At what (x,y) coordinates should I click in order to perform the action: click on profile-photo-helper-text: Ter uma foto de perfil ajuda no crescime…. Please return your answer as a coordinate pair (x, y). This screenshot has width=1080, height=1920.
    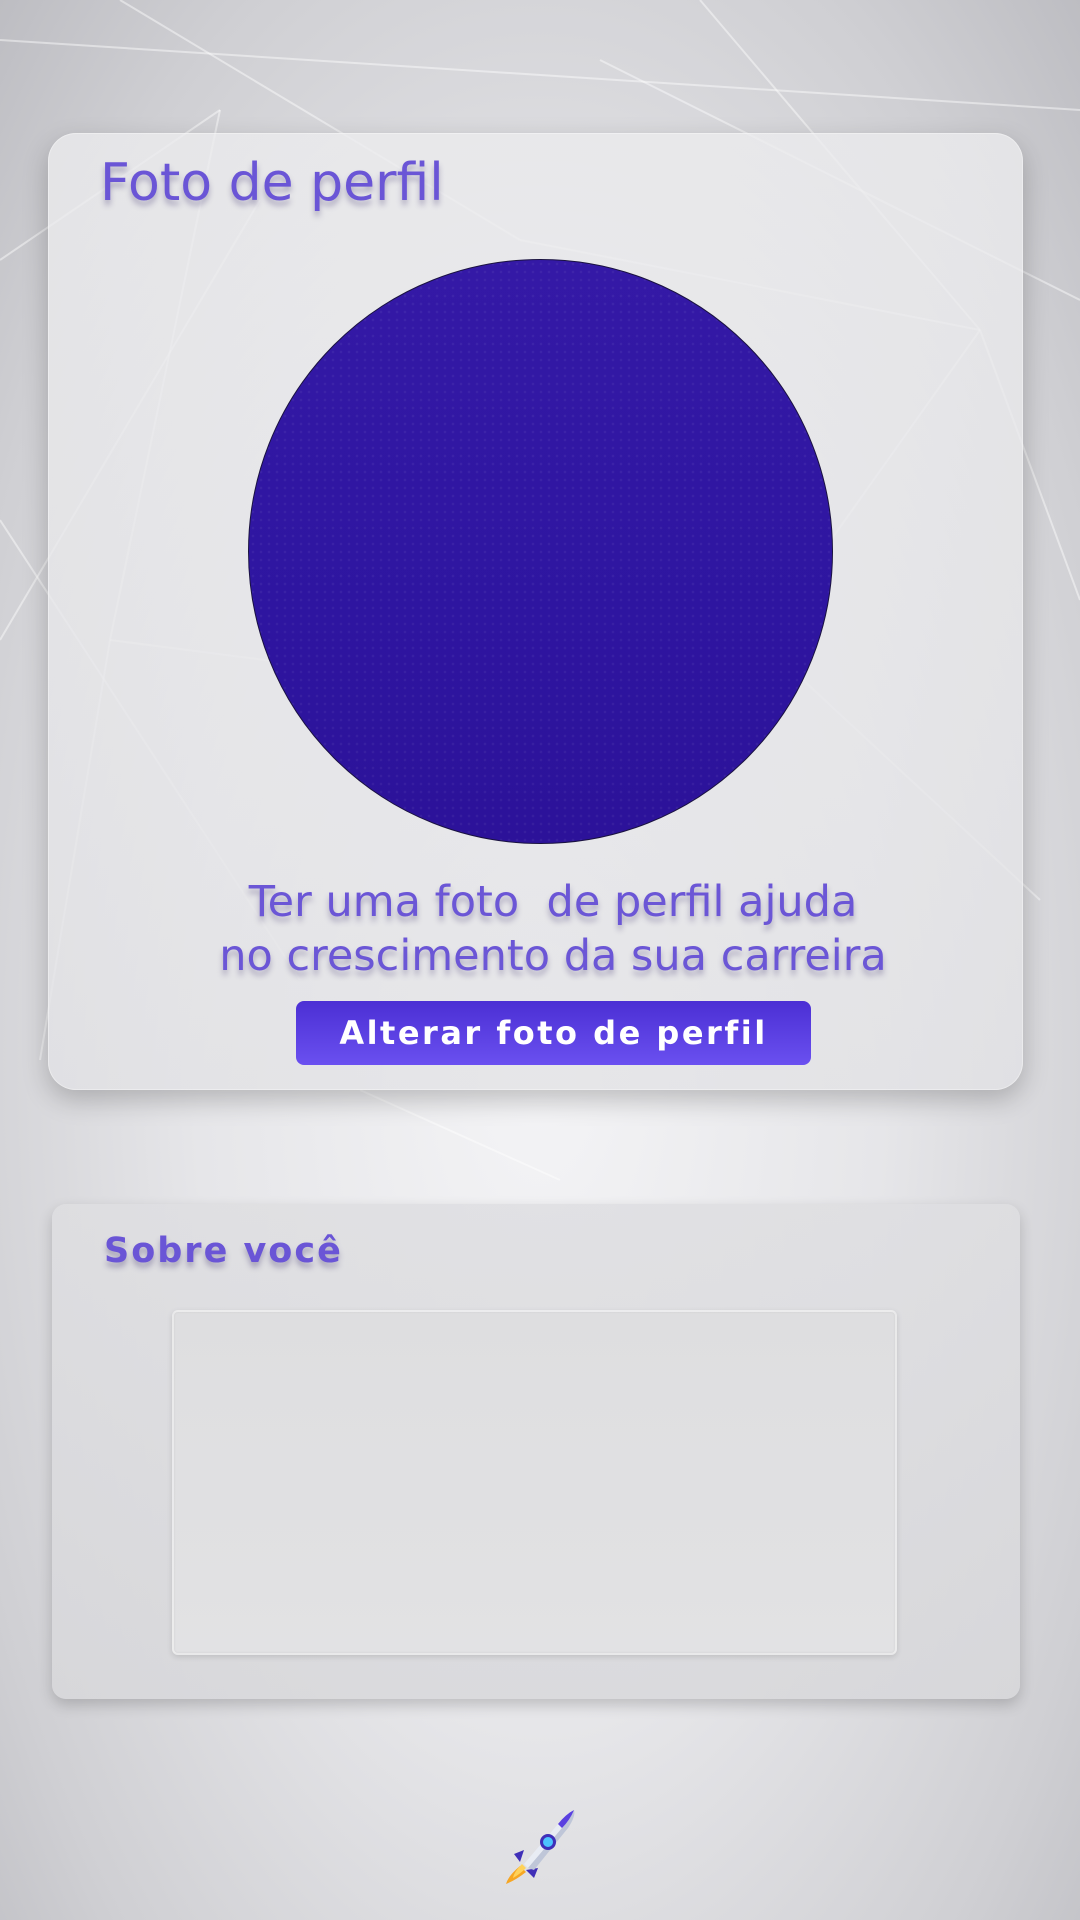
    Looking at the image, I should click on (553, 929).